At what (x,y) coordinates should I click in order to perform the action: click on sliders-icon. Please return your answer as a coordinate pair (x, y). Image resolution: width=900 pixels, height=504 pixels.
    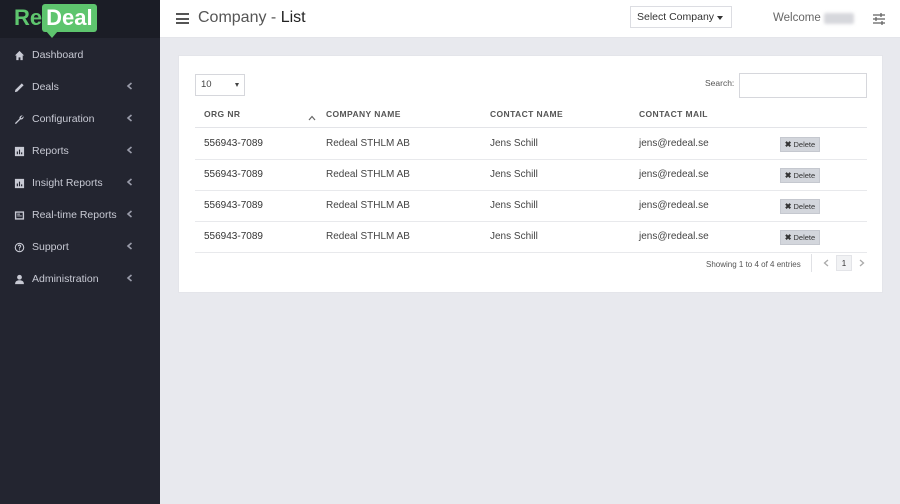
    Looking at the image, I should click on (879, 19).